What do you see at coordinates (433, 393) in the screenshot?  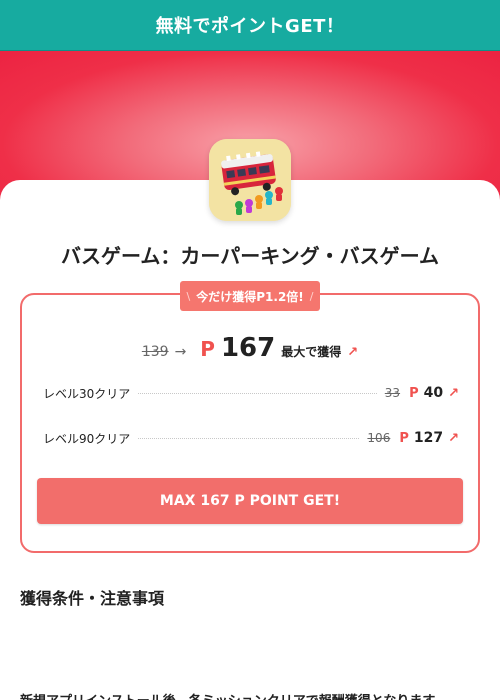 I see `level-points-value: 40` at bounding box center [433, 393].